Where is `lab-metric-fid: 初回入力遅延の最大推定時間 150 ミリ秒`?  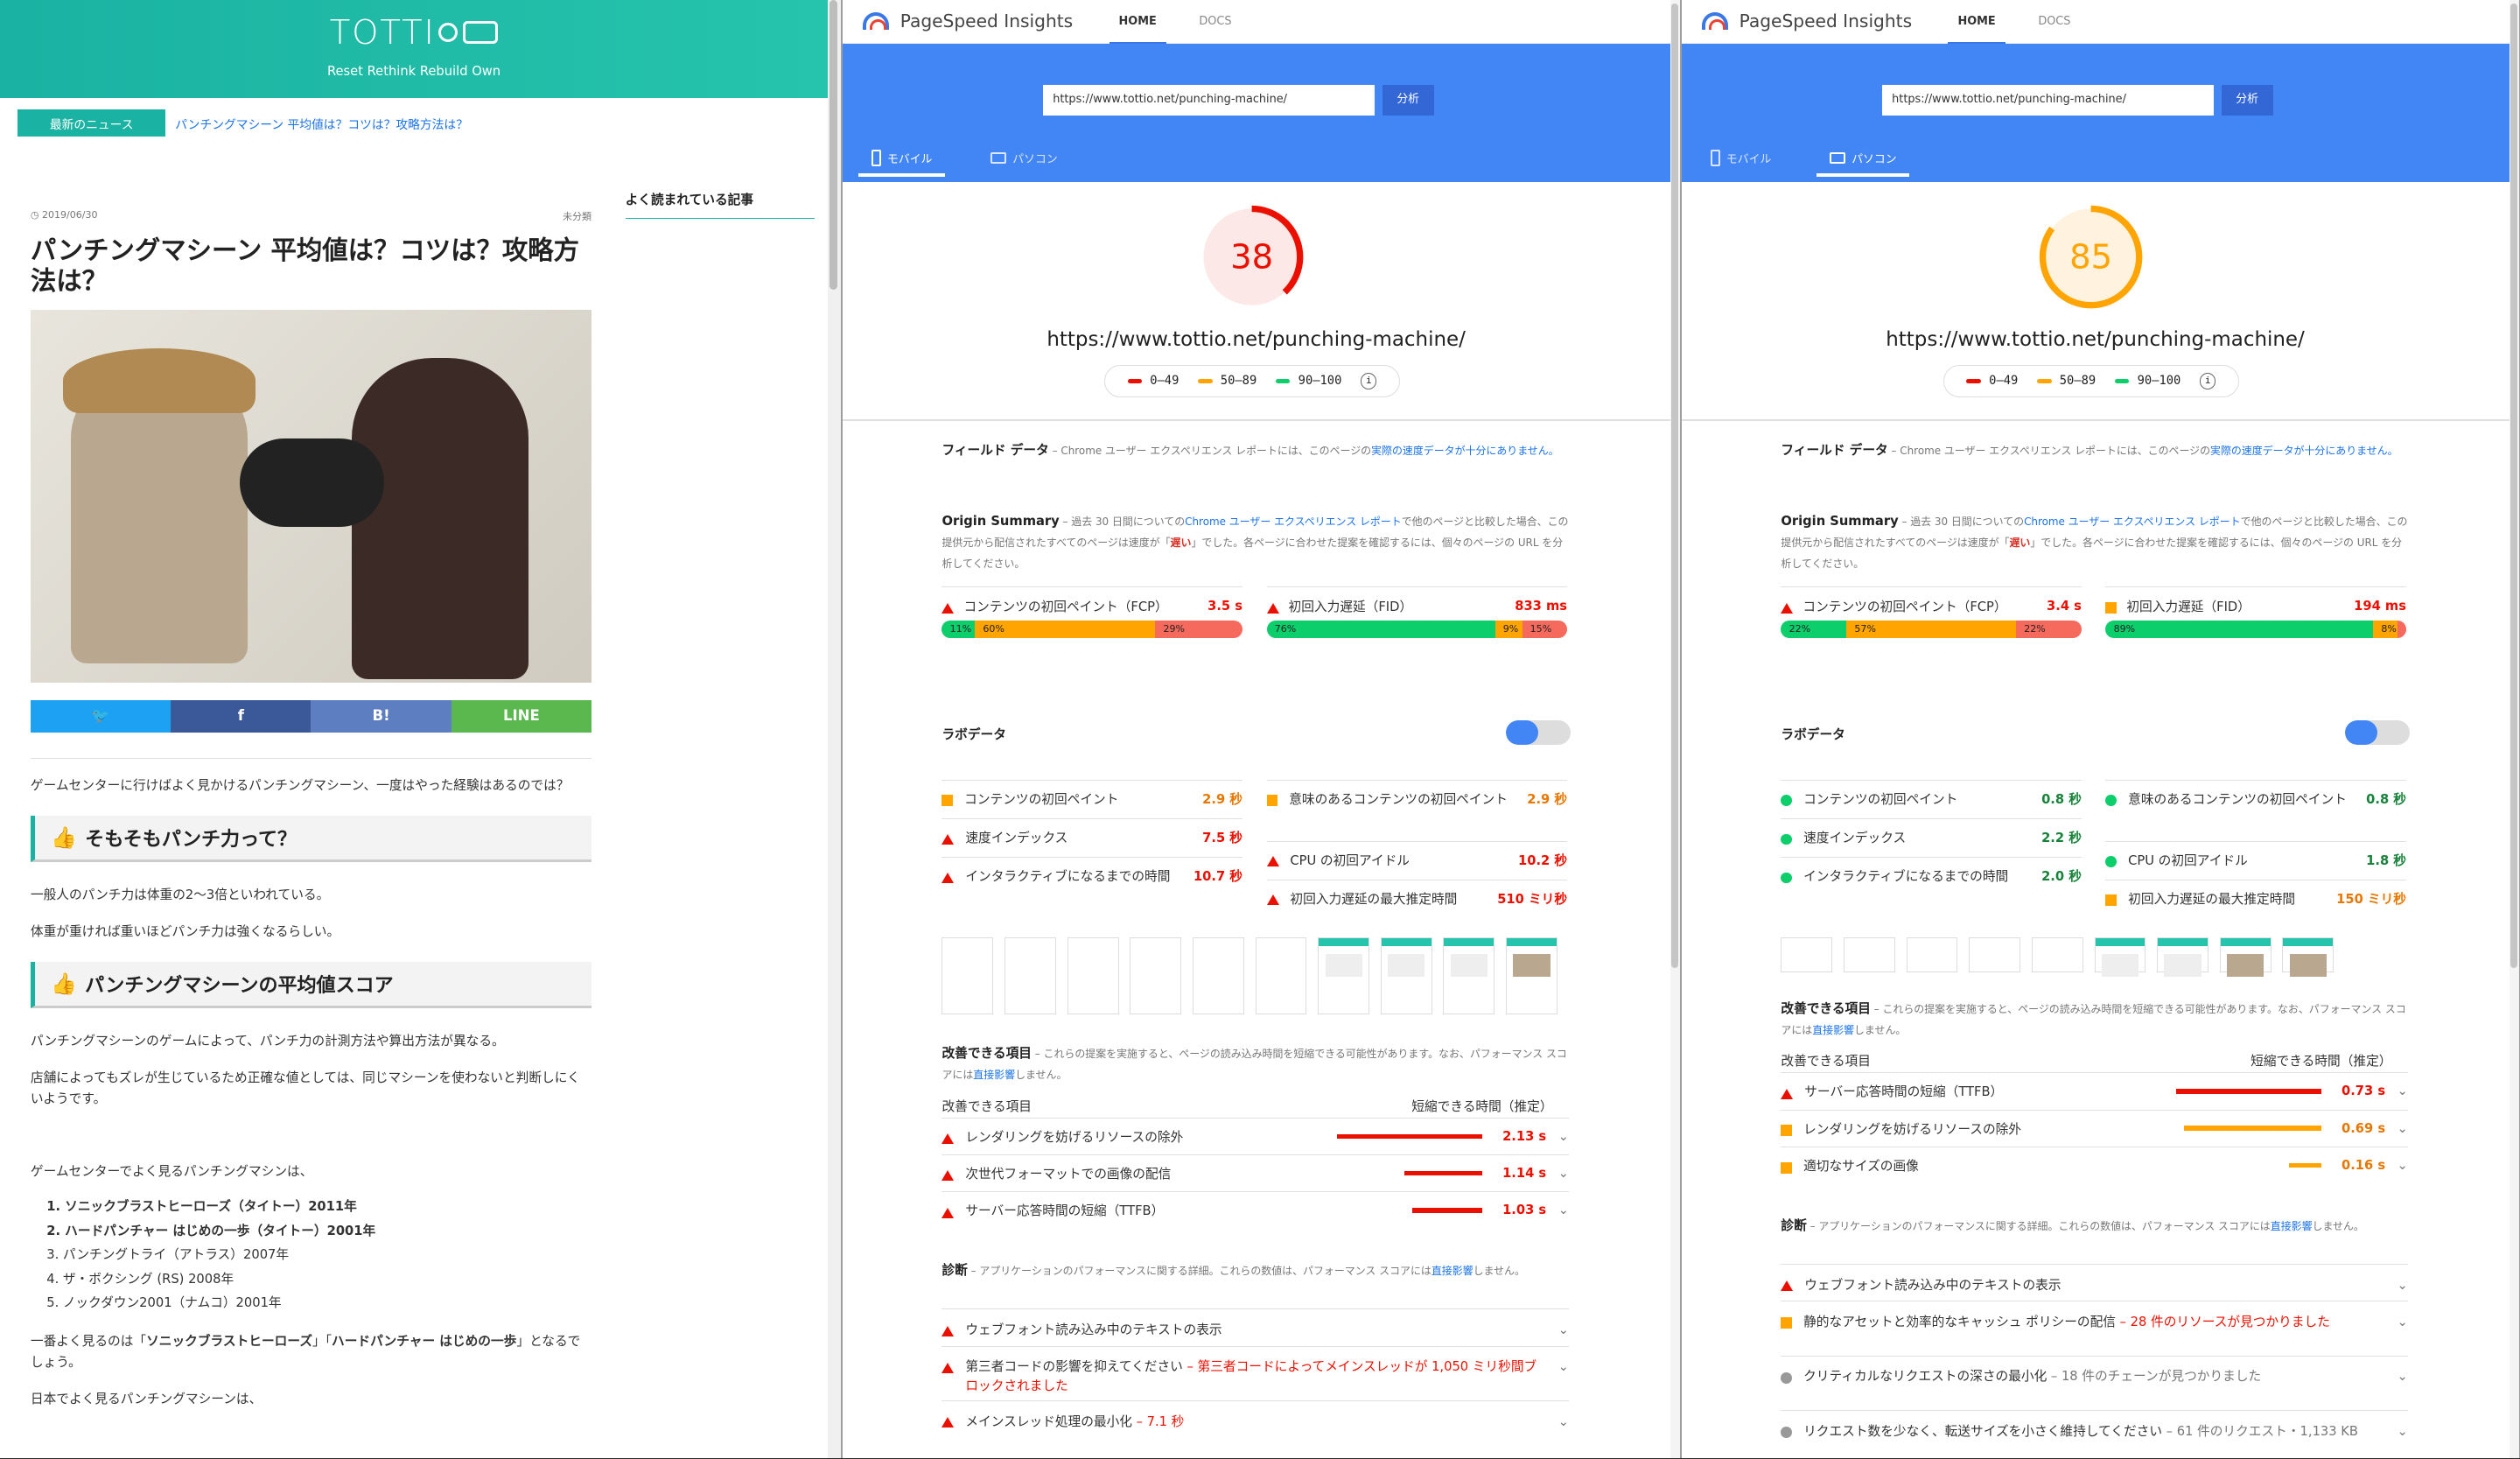 lab-metric-fid: 初回入力遅延の最大推定時間 150 ミリ秒 is located at coordinates (2255, 894).